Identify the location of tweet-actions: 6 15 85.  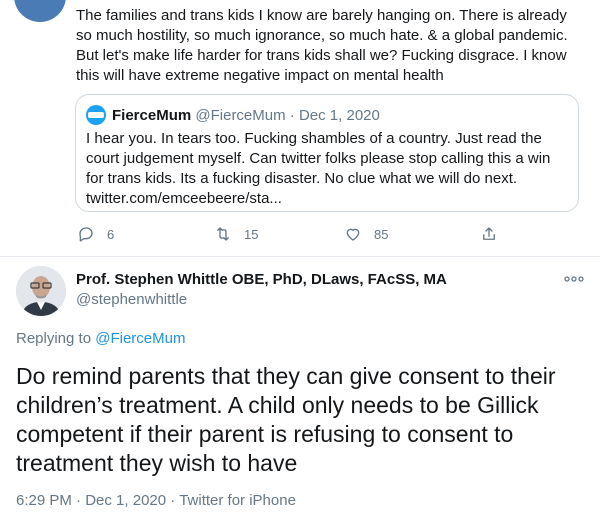
(300, 237).